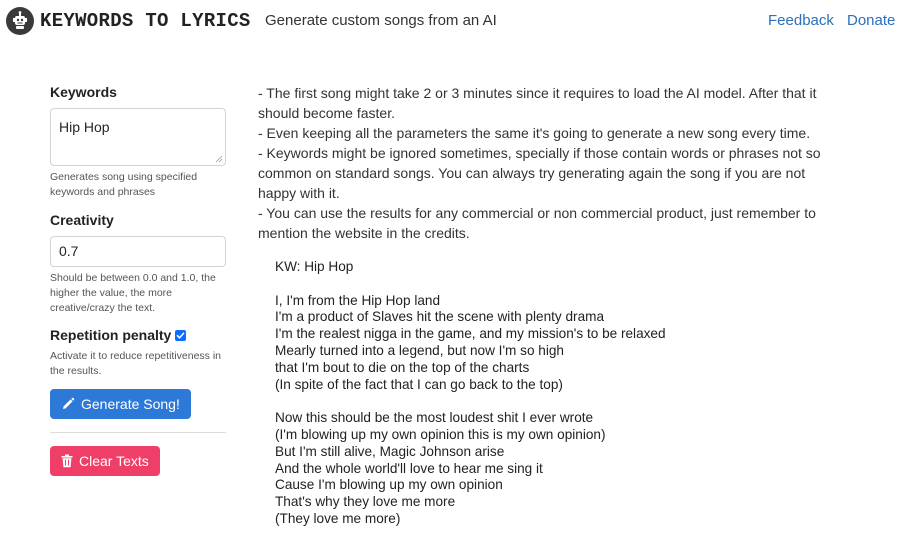 Image resolution: width=900 pixels, height=547 pixels. What do you see at coordinates (381, 20) in the screenshot?
I see `tagline: Generate custom songs from an AI` at bounding box center [381, 20].